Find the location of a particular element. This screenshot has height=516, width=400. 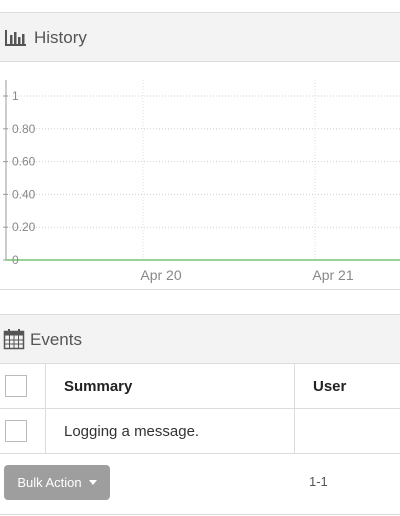

y-tick-label: 0.20 is located at coordinates (24, 227).